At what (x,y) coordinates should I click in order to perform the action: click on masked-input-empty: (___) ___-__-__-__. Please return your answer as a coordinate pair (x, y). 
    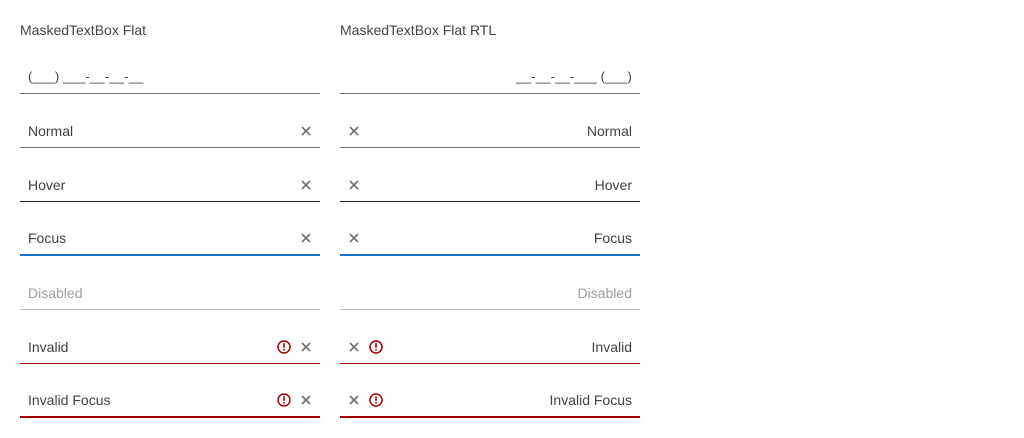
    Looking at the image, I should click on (170, 77).